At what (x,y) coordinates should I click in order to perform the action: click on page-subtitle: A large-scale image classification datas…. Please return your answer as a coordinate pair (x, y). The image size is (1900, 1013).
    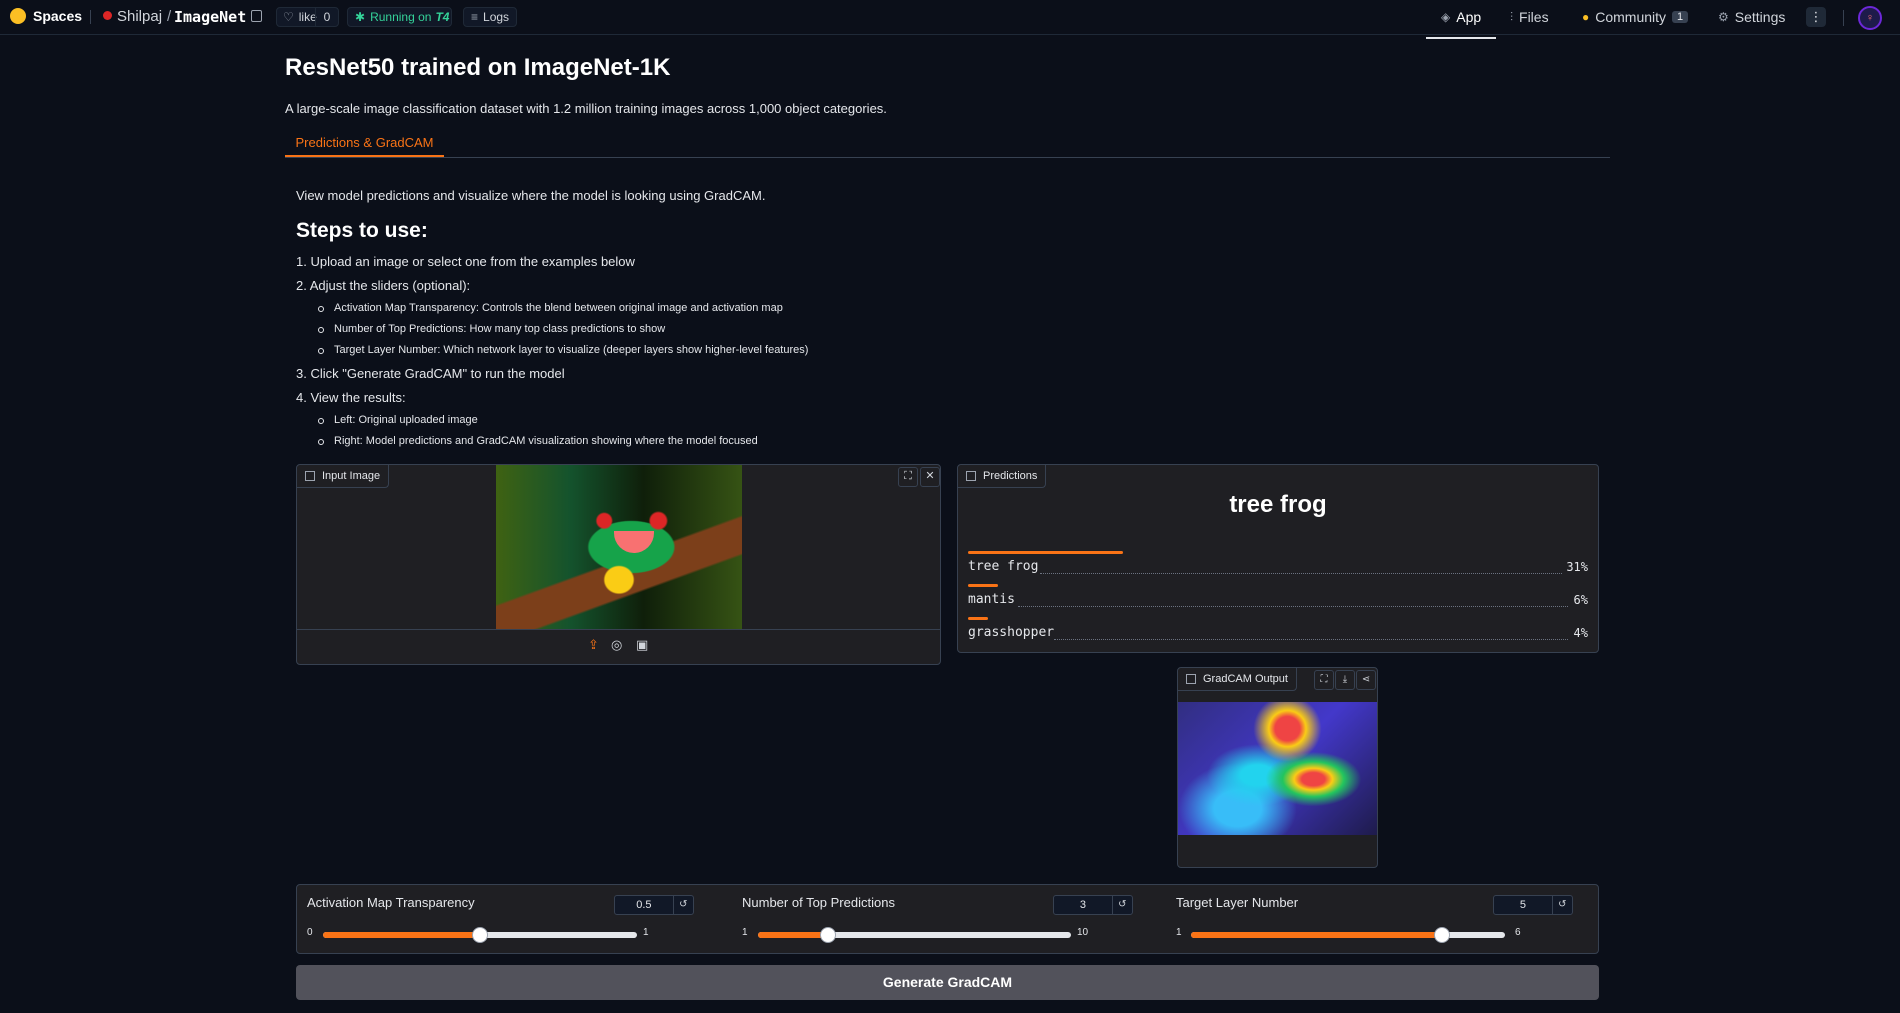
    Looking at the image, I should click on (586, 108).